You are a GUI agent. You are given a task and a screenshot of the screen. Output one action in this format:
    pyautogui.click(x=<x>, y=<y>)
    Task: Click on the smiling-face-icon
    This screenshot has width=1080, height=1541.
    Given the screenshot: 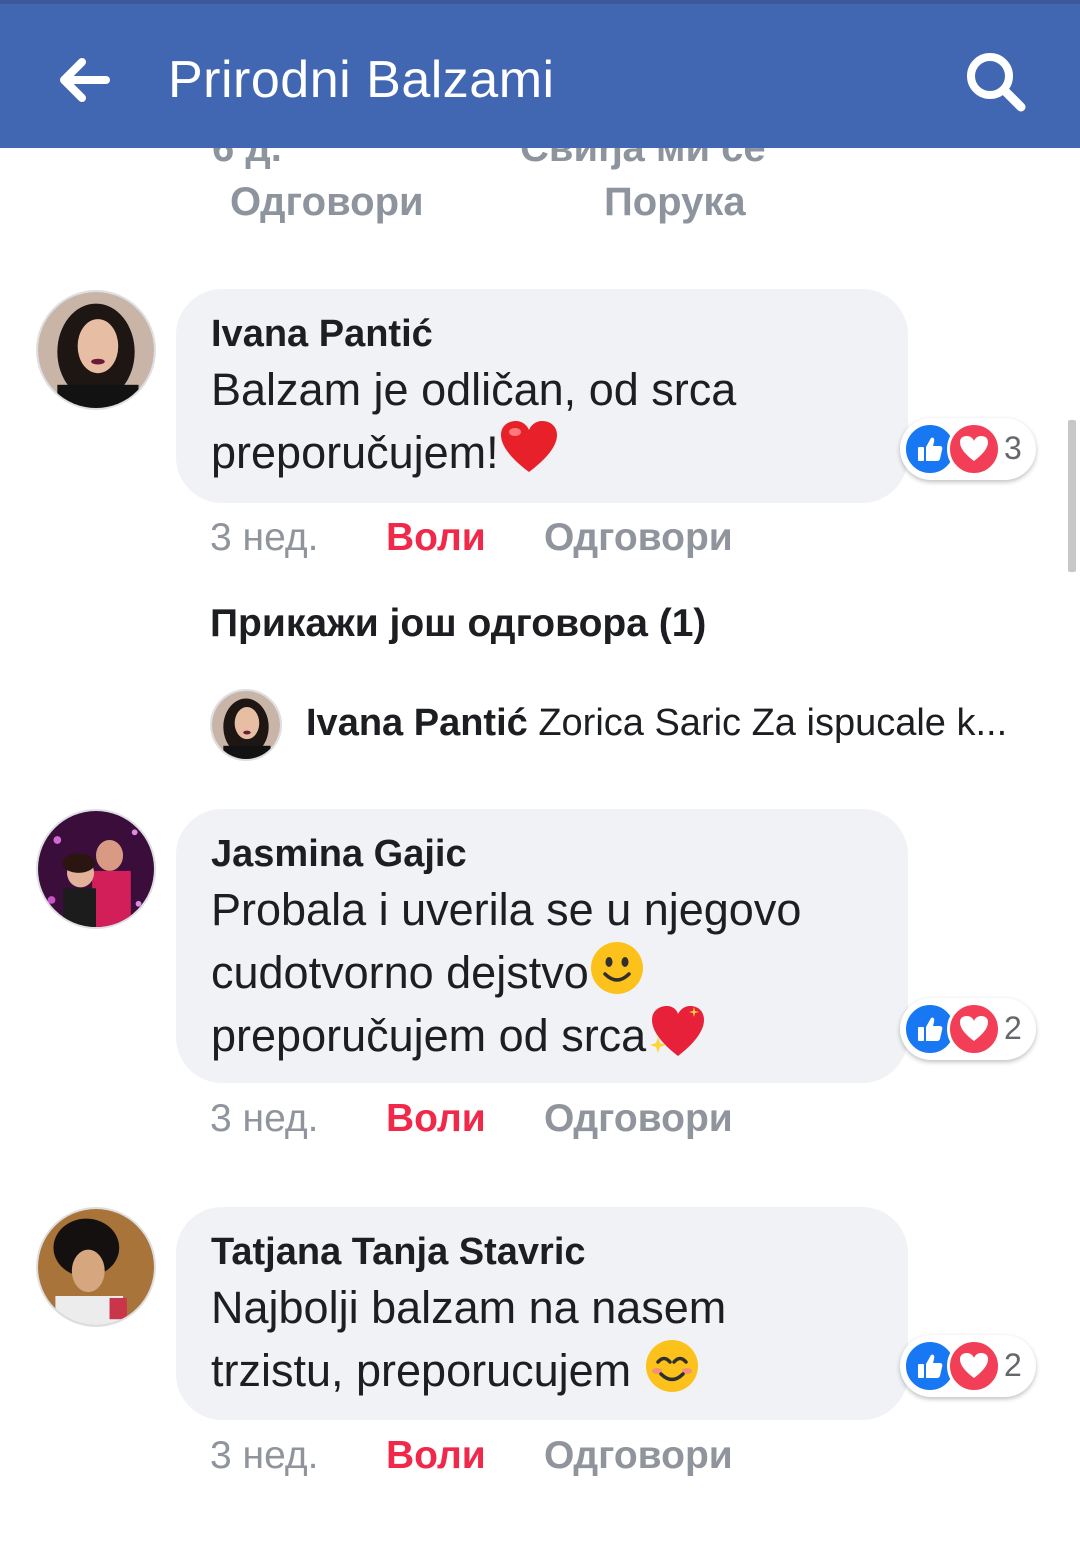 What is the action you would take?
    pyautogui.click(x=616, y=968)
    